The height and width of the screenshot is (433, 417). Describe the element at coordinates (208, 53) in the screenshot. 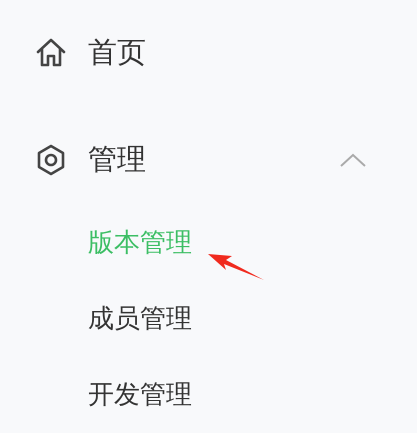

I see `menu-item: 首页` at that location.